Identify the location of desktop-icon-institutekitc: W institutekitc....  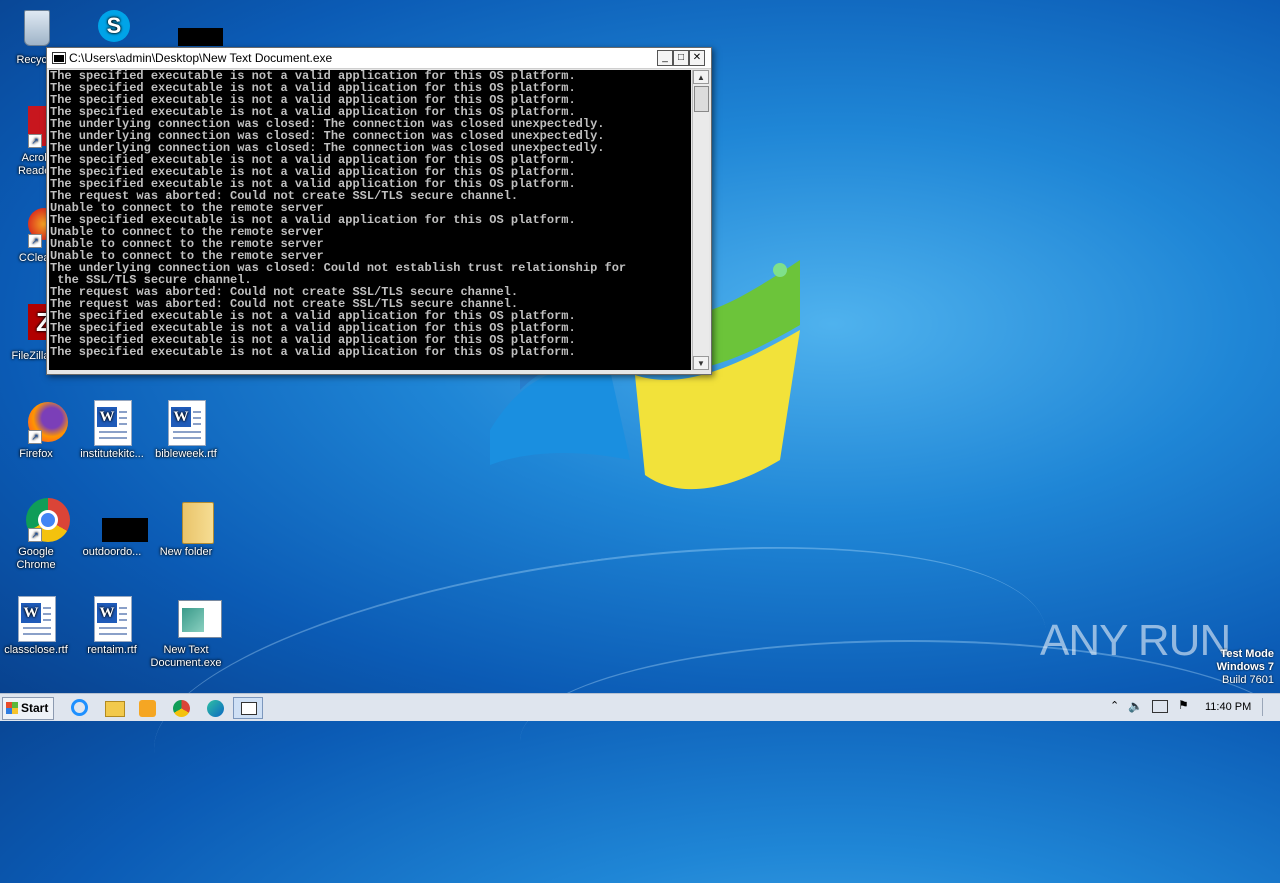
(112, 430).